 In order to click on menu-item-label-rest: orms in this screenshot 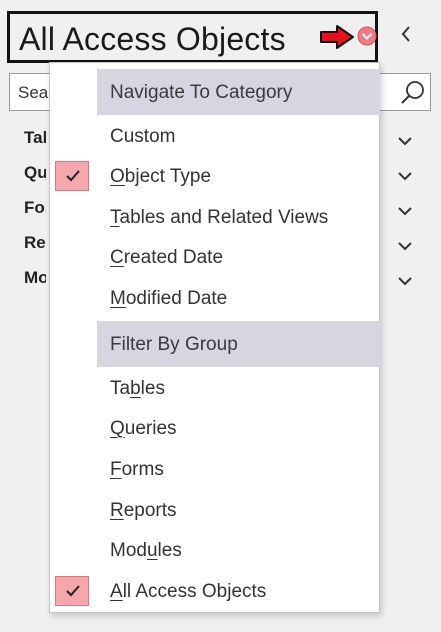, I will do `click(142, 469)`.